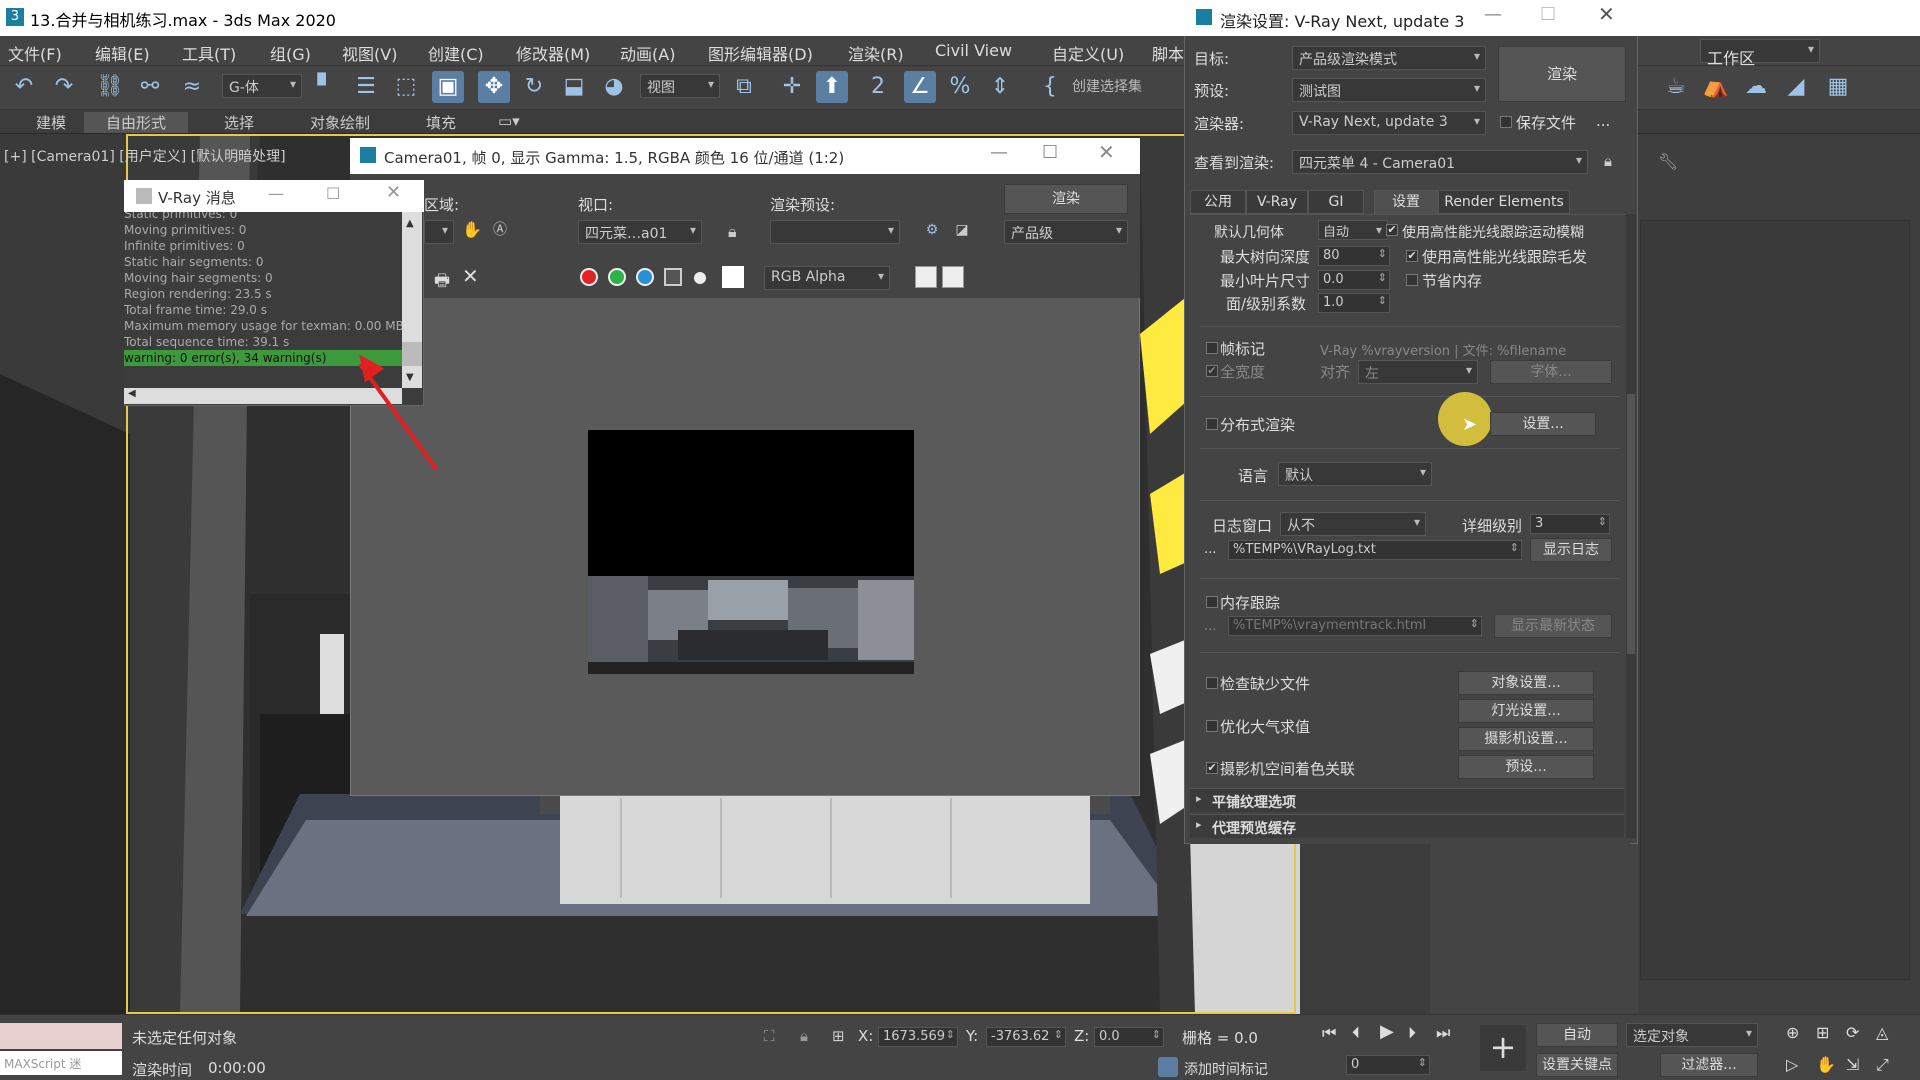  Describe the element at coordinates (1226, 1069) in the screenshot. I see `add-time-tag: 添加时间标记` at that location.